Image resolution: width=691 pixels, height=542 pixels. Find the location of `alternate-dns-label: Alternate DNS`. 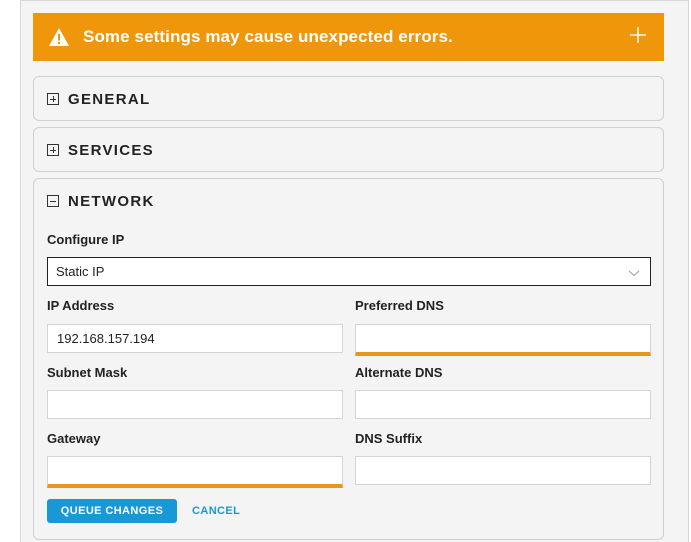

alternate-dns-label: Alternate DNS is located at coordinates (399, 372).